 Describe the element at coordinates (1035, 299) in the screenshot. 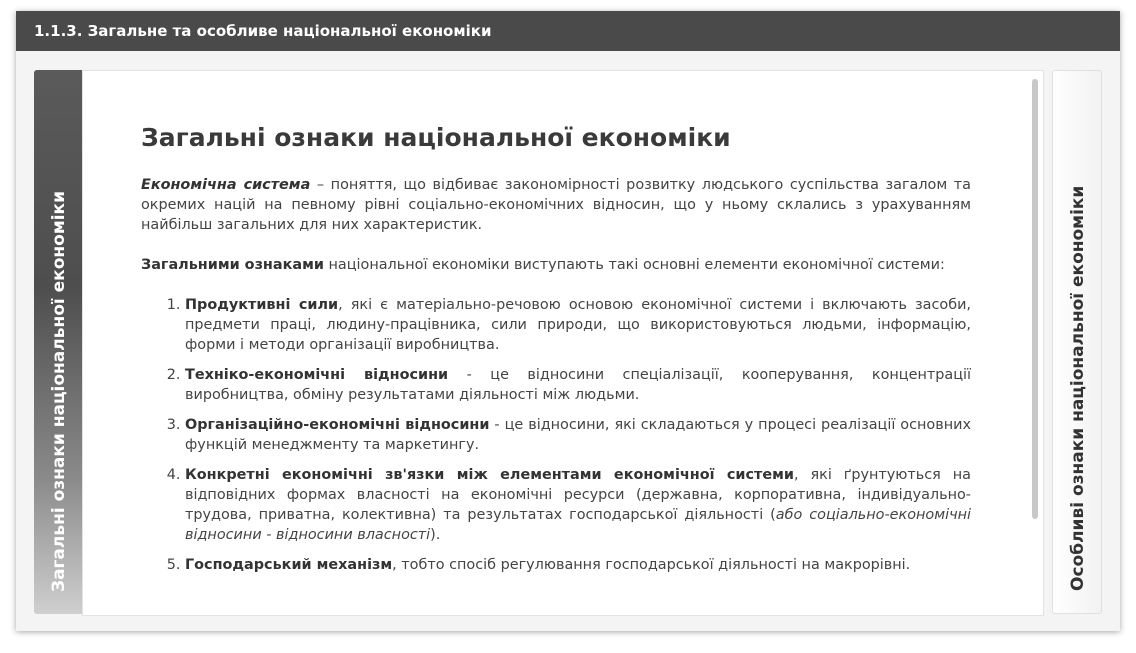

I see `scrollbar-thumb` at that location.